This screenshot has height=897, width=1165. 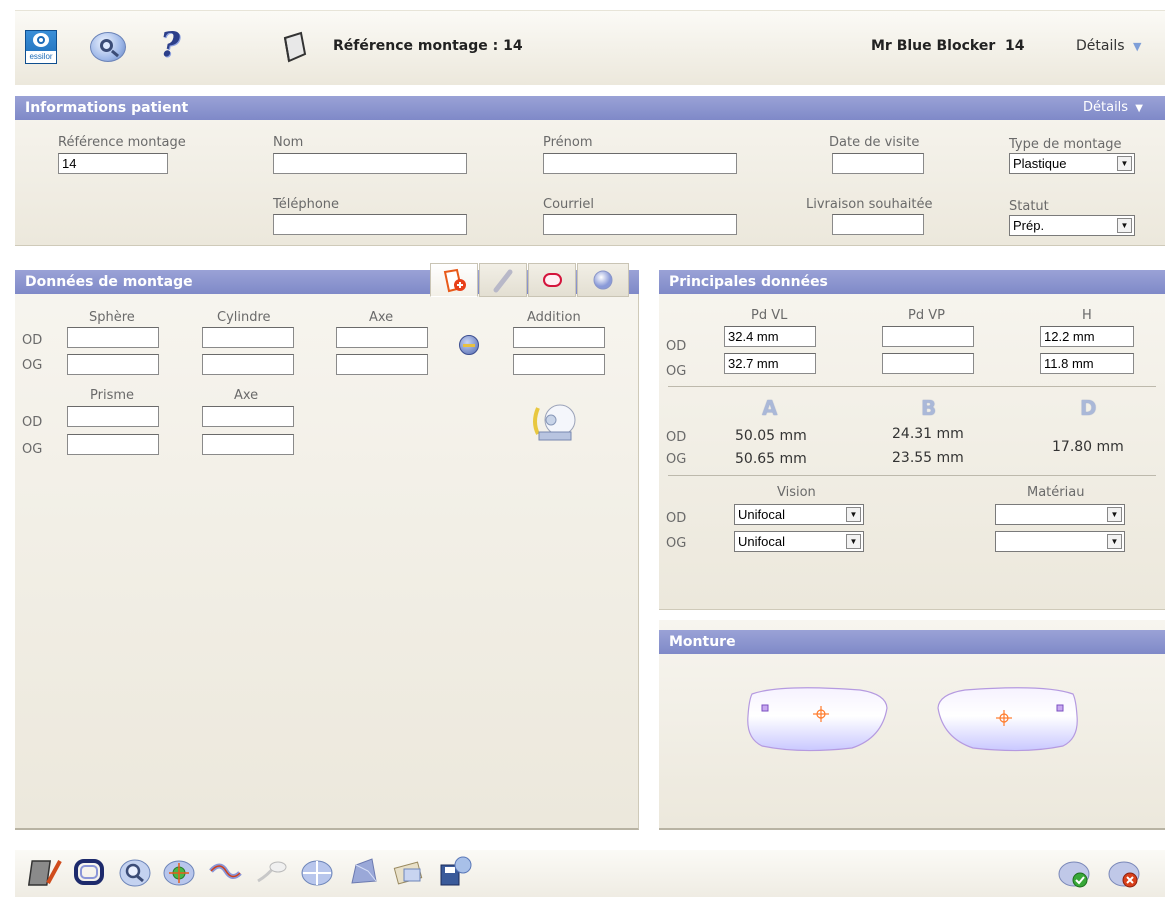 I want to click on od-addition-input, so click(x=559, y=337).